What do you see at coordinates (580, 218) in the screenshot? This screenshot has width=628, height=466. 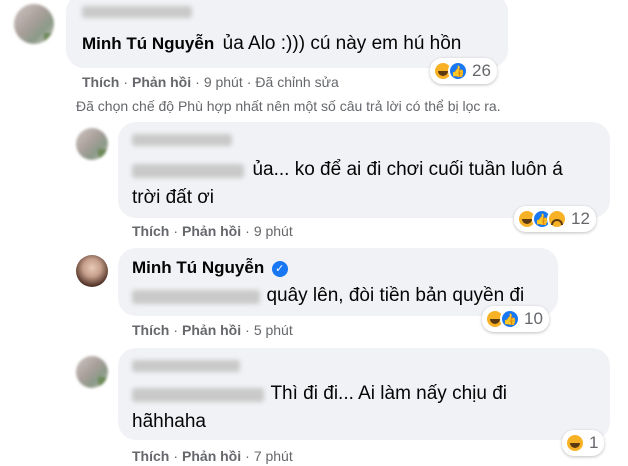 I see `reaction-count: 12` at bounding box center [580, 218].